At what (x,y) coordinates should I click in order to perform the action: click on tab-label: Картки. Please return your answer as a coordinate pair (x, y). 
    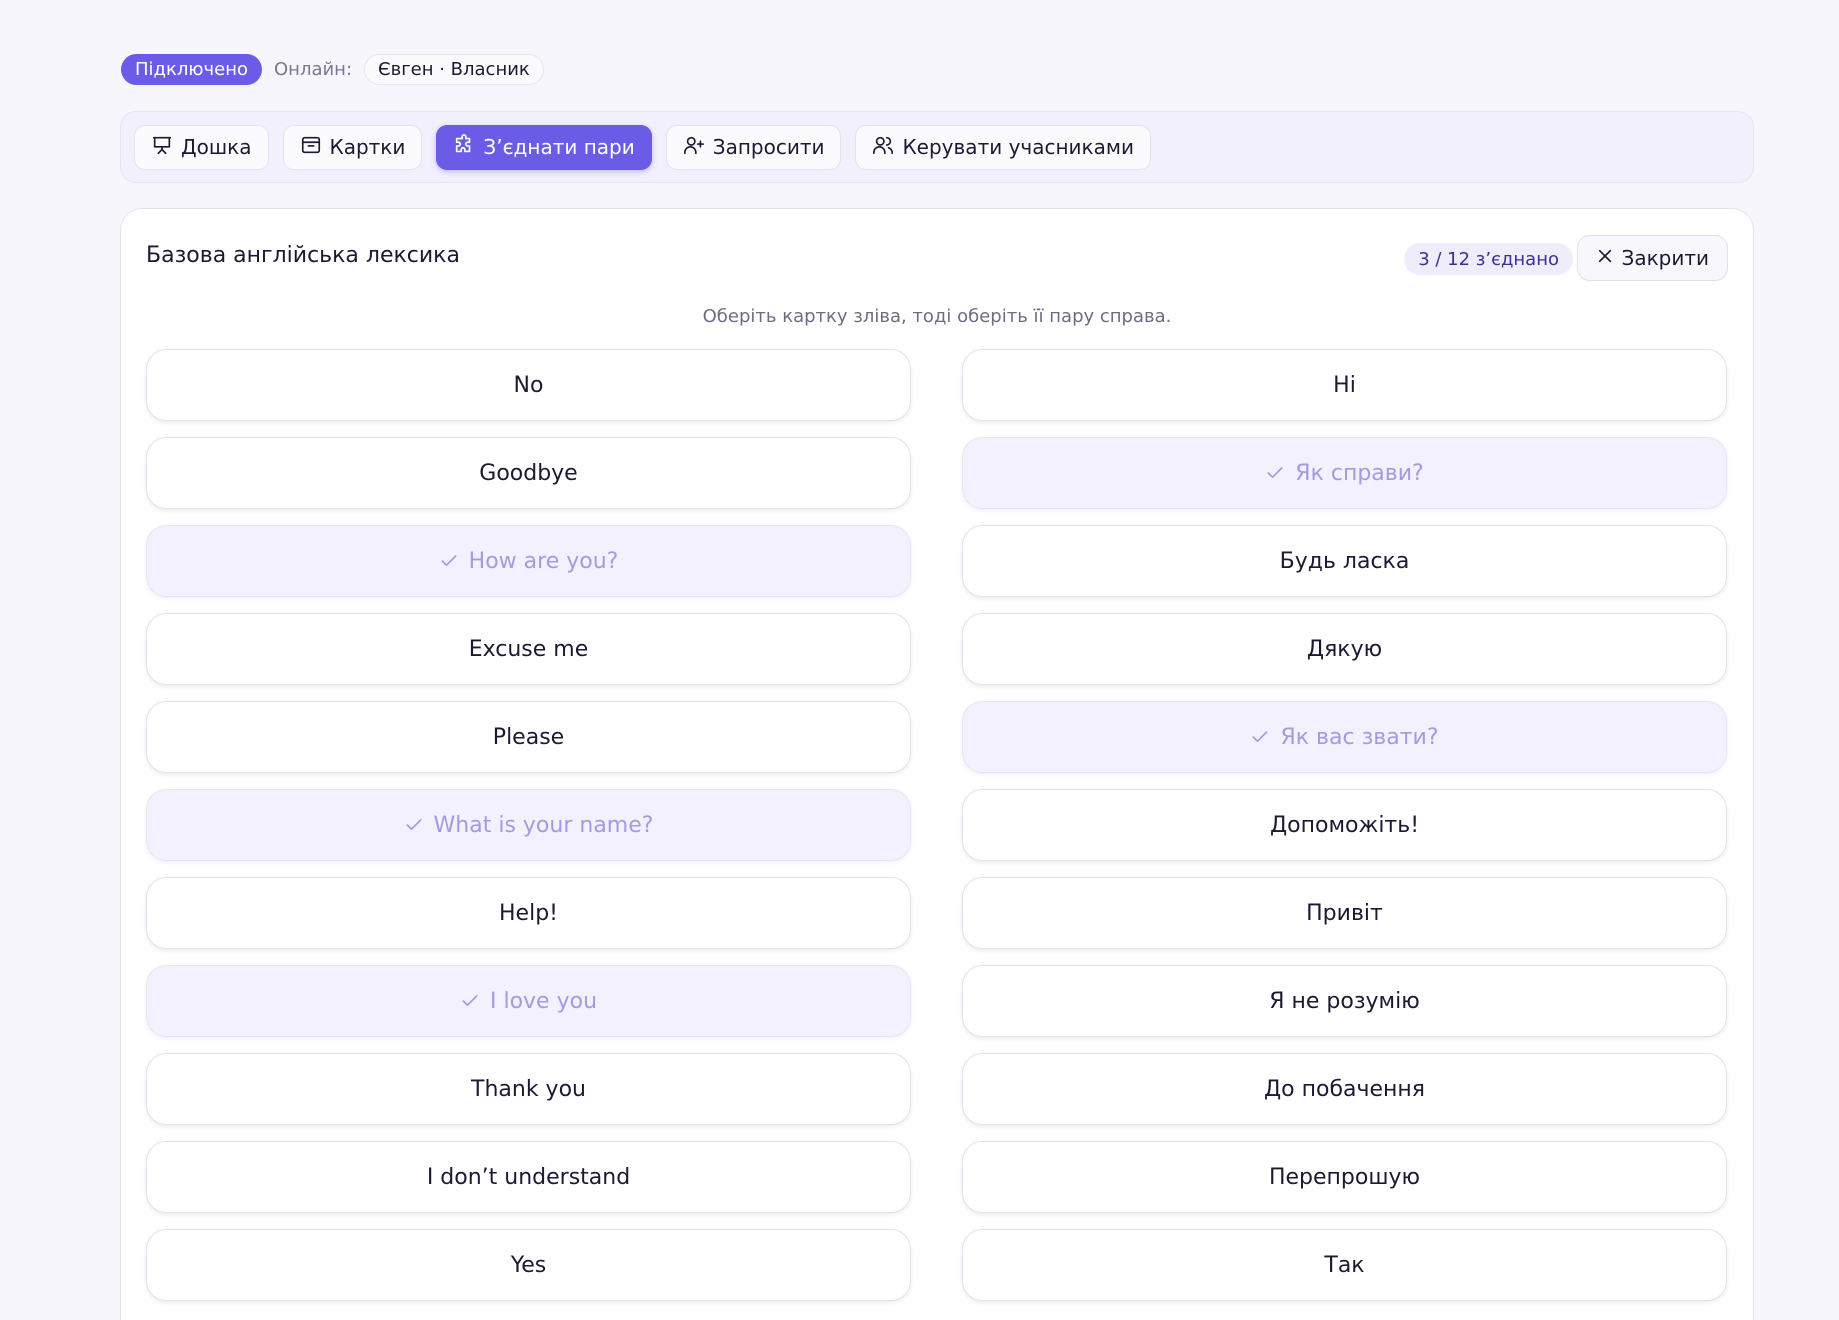
    Looking at the image, I should click on (367, 147).